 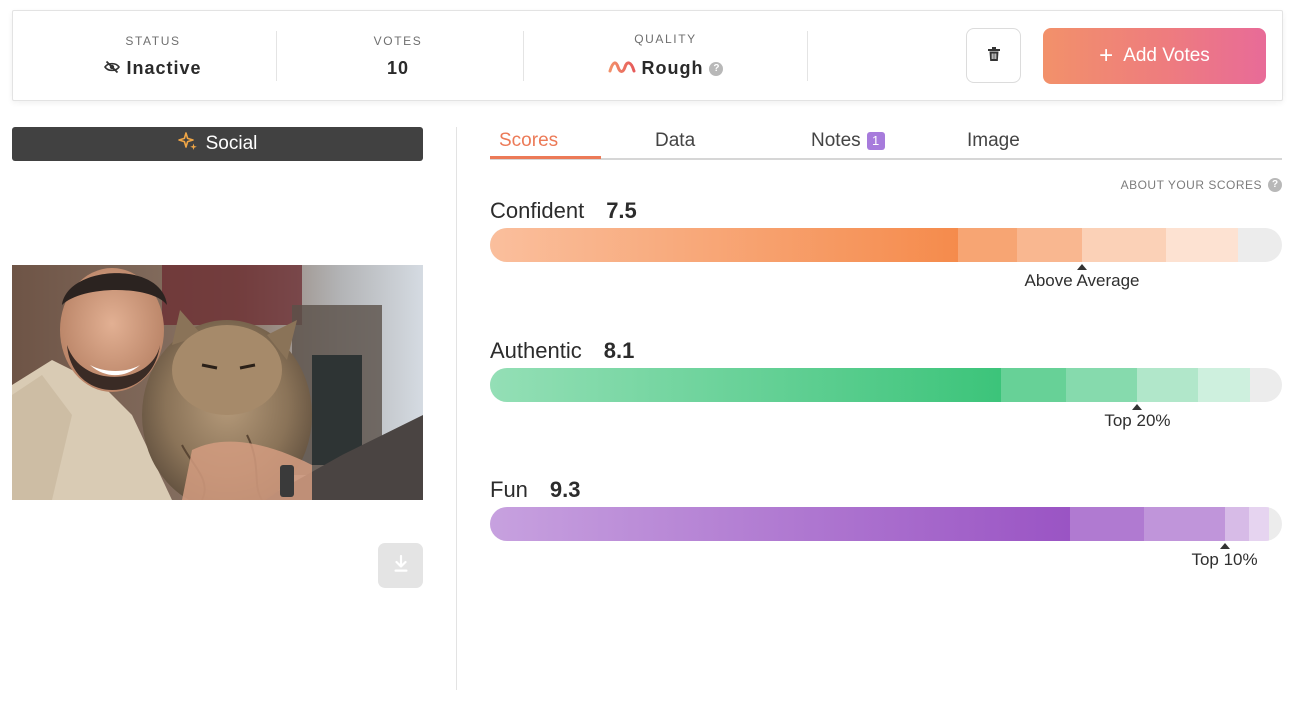 I want to click on tab-bar: Scores Data Notes 1 Image, so click(x=886, y=144).